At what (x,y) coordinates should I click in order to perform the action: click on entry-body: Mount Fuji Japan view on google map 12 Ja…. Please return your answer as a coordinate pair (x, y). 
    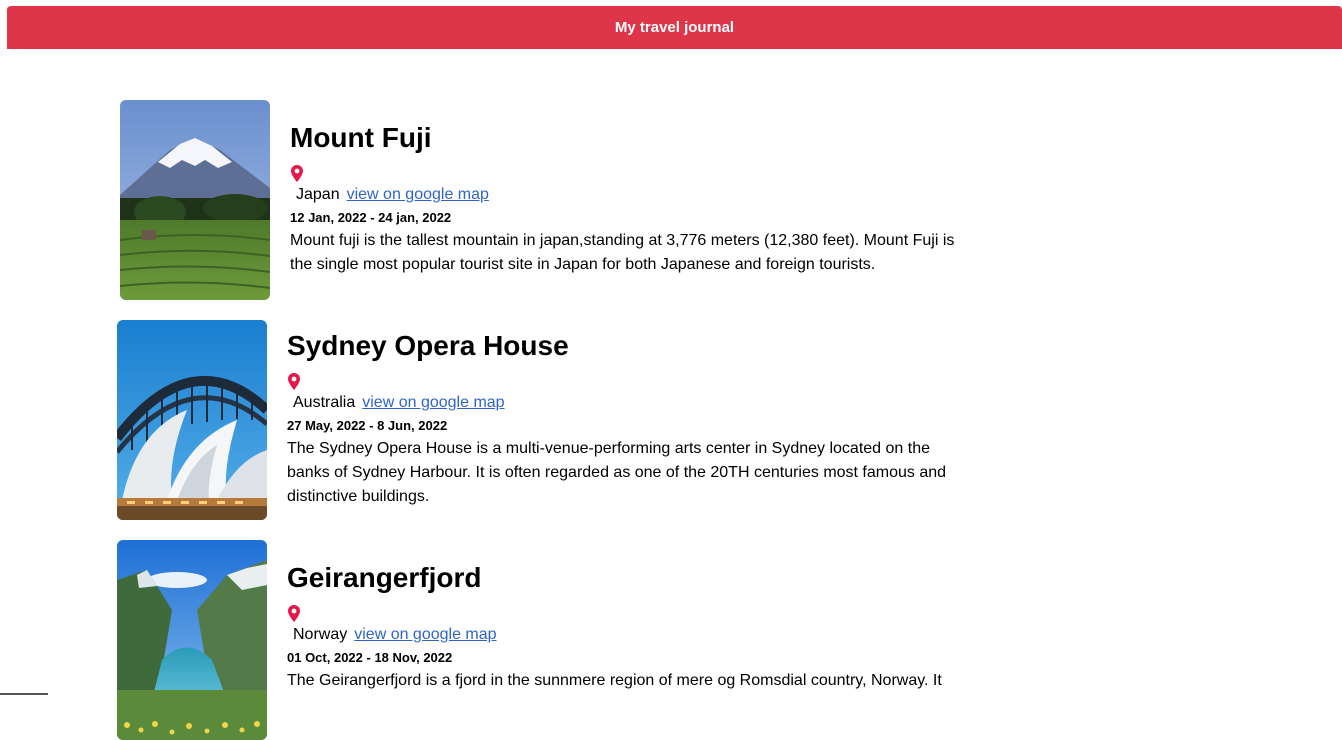
    Looking at the image, I should click on (625, 200).